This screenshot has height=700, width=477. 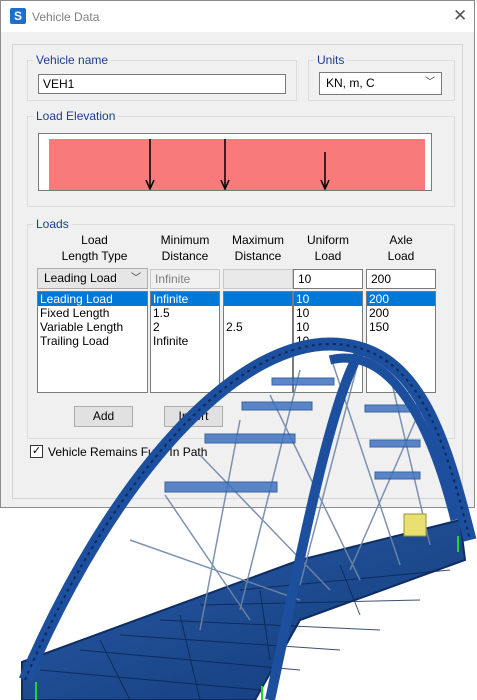 What do you see at coordinates (292, 435) in the screenshot?
I see `arch-crossbeams` at bounding box center [292, 435].